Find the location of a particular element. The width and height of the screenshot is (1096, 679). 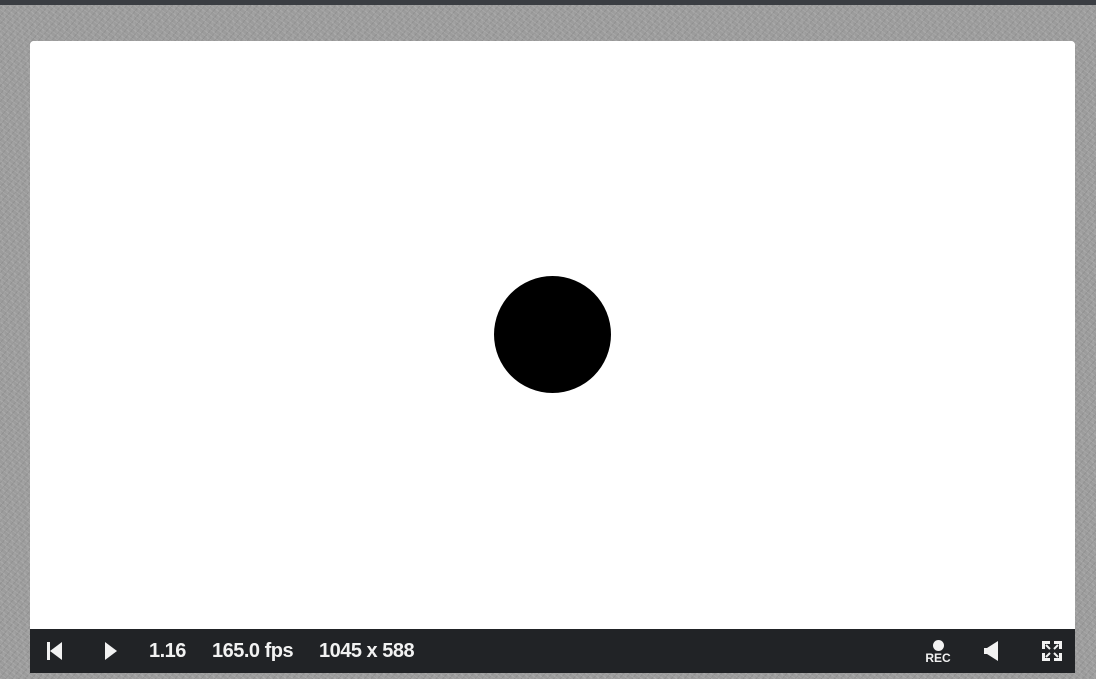

record-button: REC is located at coordinates (938, 651).